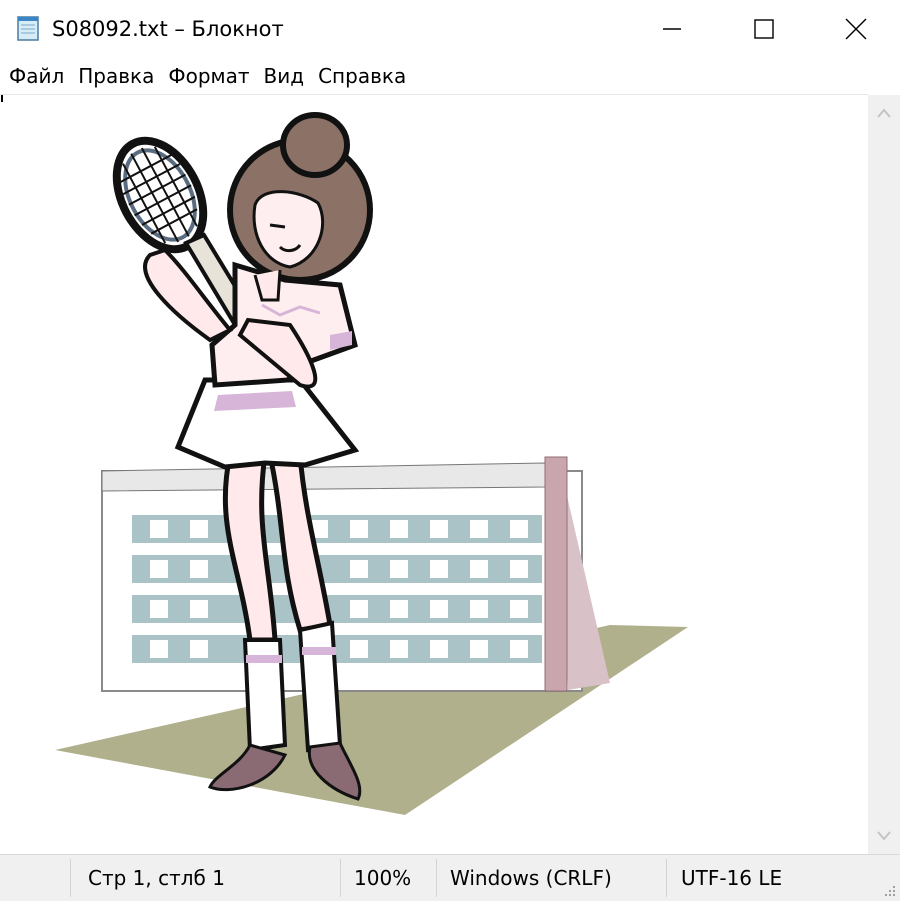 The width and height of the screenshot is (900, 901). What do you see at coordinates (319, 651) in the screenshot?
I see `sock-band-right` at bounding box center [319, 651].